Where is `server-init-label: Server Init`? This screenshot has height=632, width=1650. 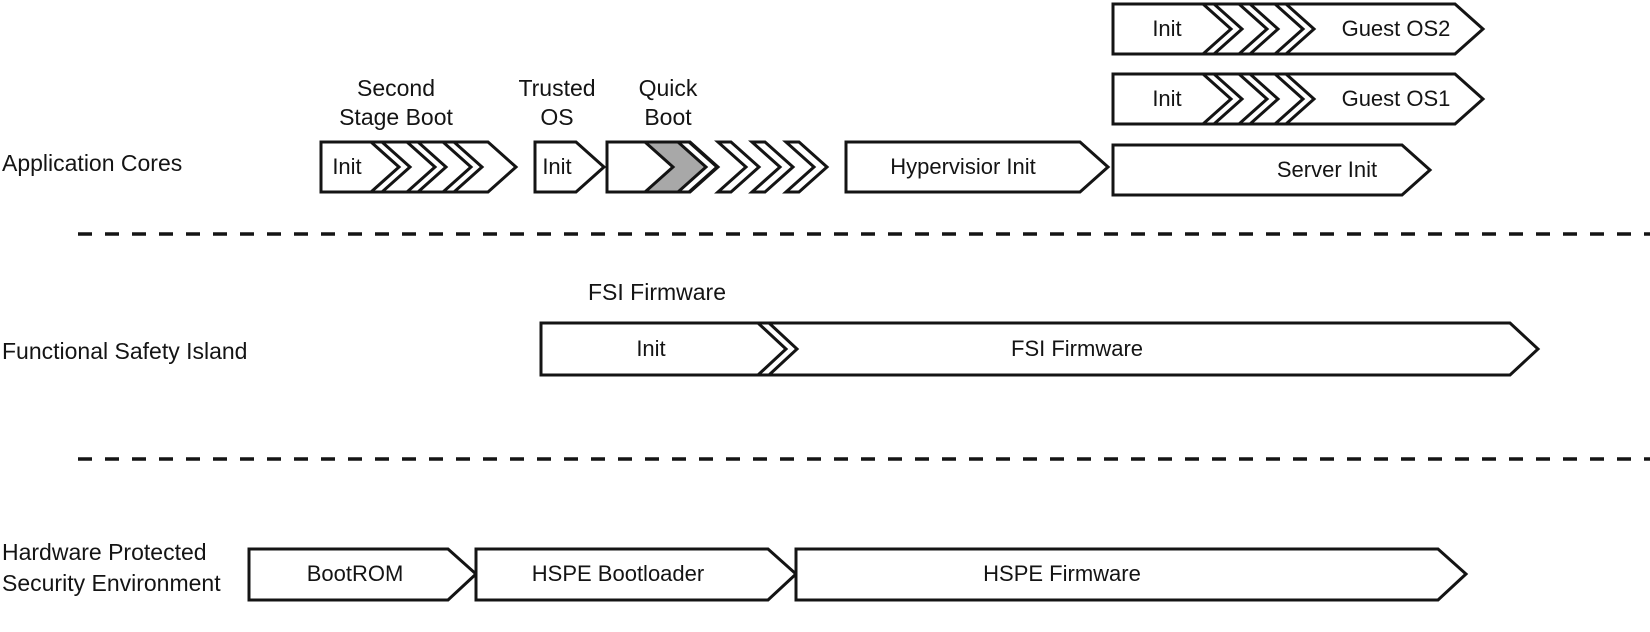 server-init-label: Server Init is located at coordinates (1327, 169).